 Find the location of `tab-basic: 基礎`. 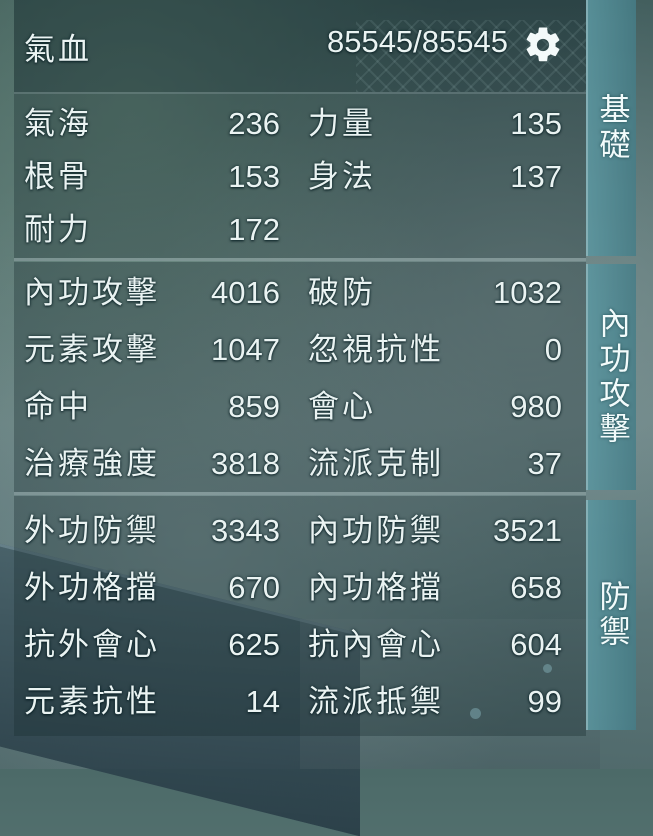

tab-basic: 基礎 is located at coordinates (611, 128).